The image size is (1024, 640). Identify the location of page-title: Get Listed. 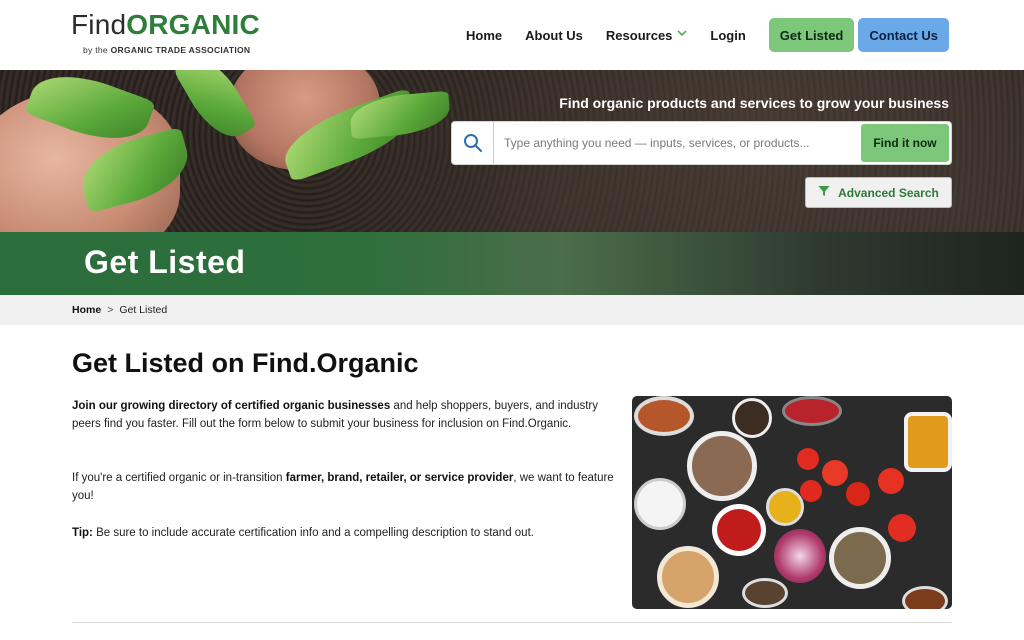
(165, 262).